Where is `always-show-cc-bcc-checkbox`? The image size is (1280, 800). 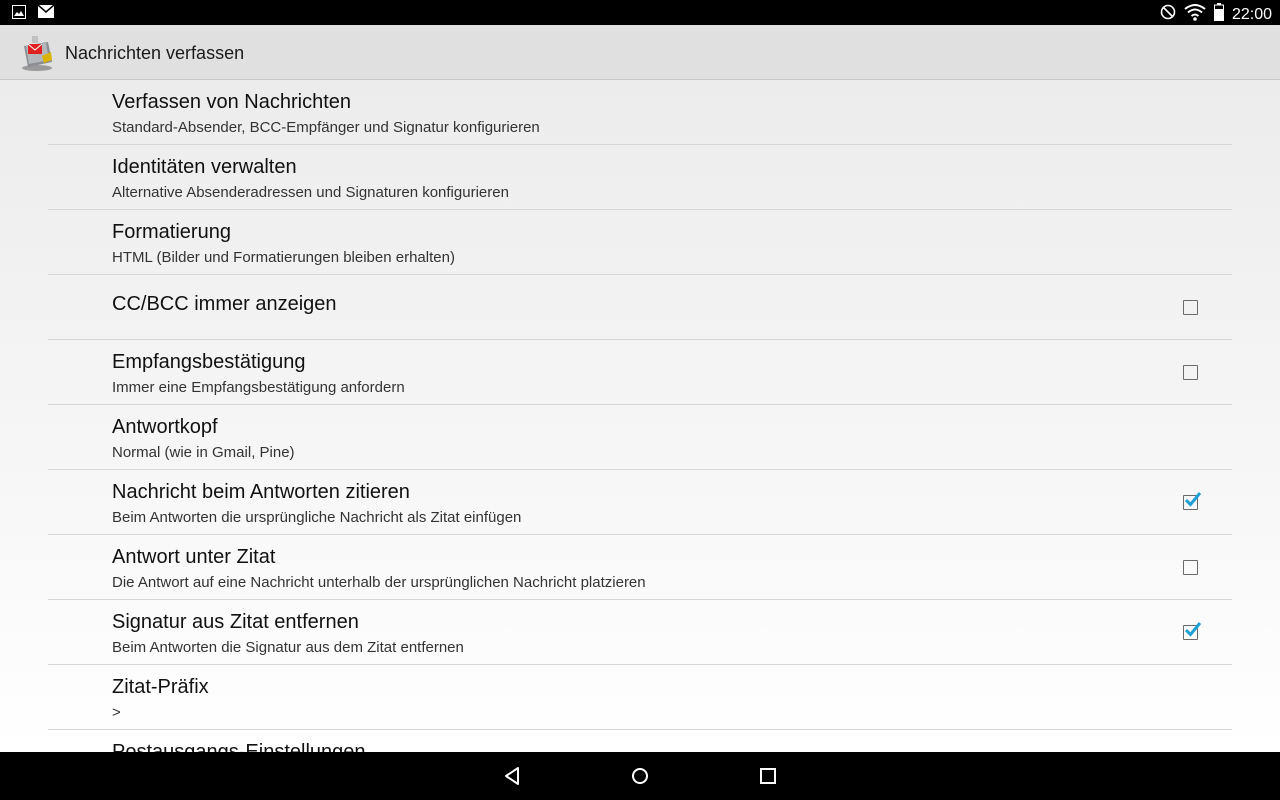
always-show-cc-bcc-checkbox is located at coordinates (1190, 307).